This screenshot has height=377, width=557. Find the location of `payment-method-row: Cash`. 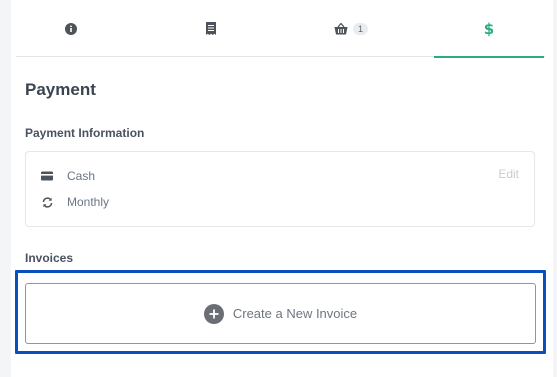

payment-method-row: Cash is located at coordinates (68, 176).